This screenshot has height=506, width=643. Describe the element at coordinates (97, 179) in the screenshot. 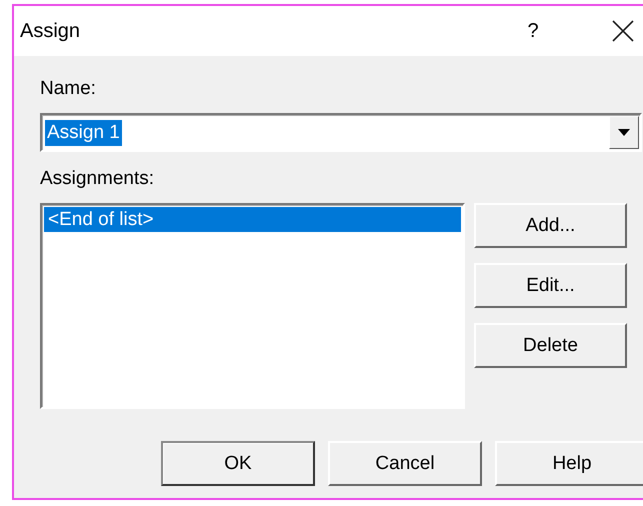

I see `assignments-label: Assignments:` at that location.